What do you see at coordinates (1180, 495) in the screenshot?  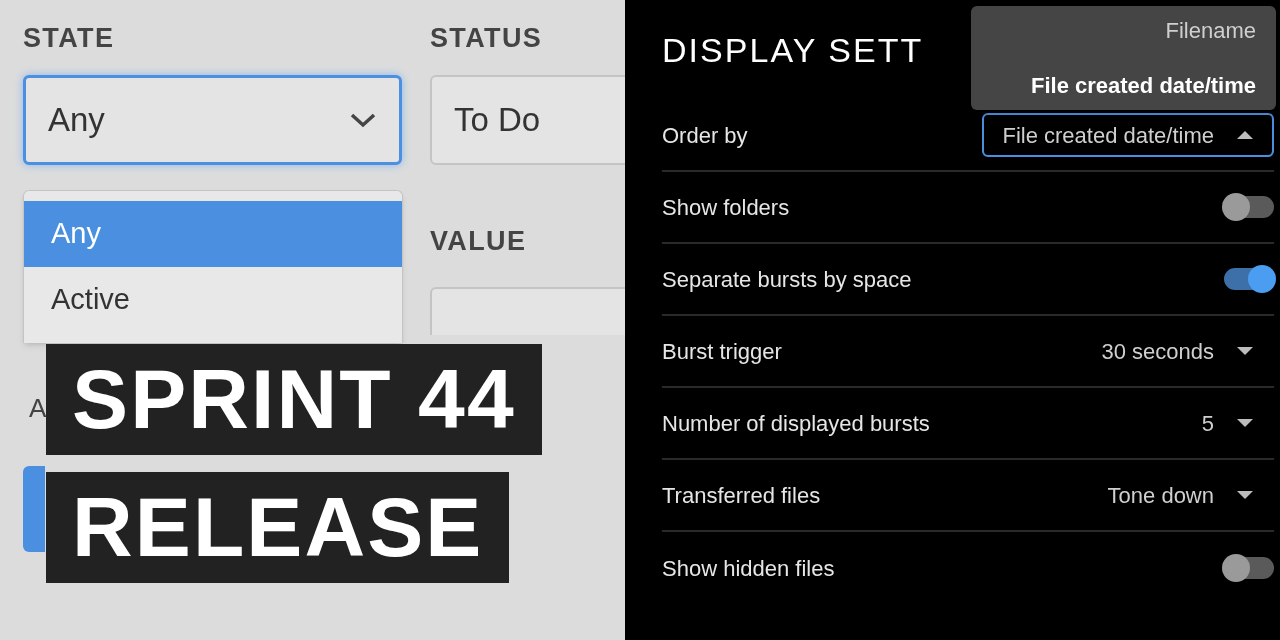 I see `dropdown-select: Tone down` at bounding box center [1180, 495].